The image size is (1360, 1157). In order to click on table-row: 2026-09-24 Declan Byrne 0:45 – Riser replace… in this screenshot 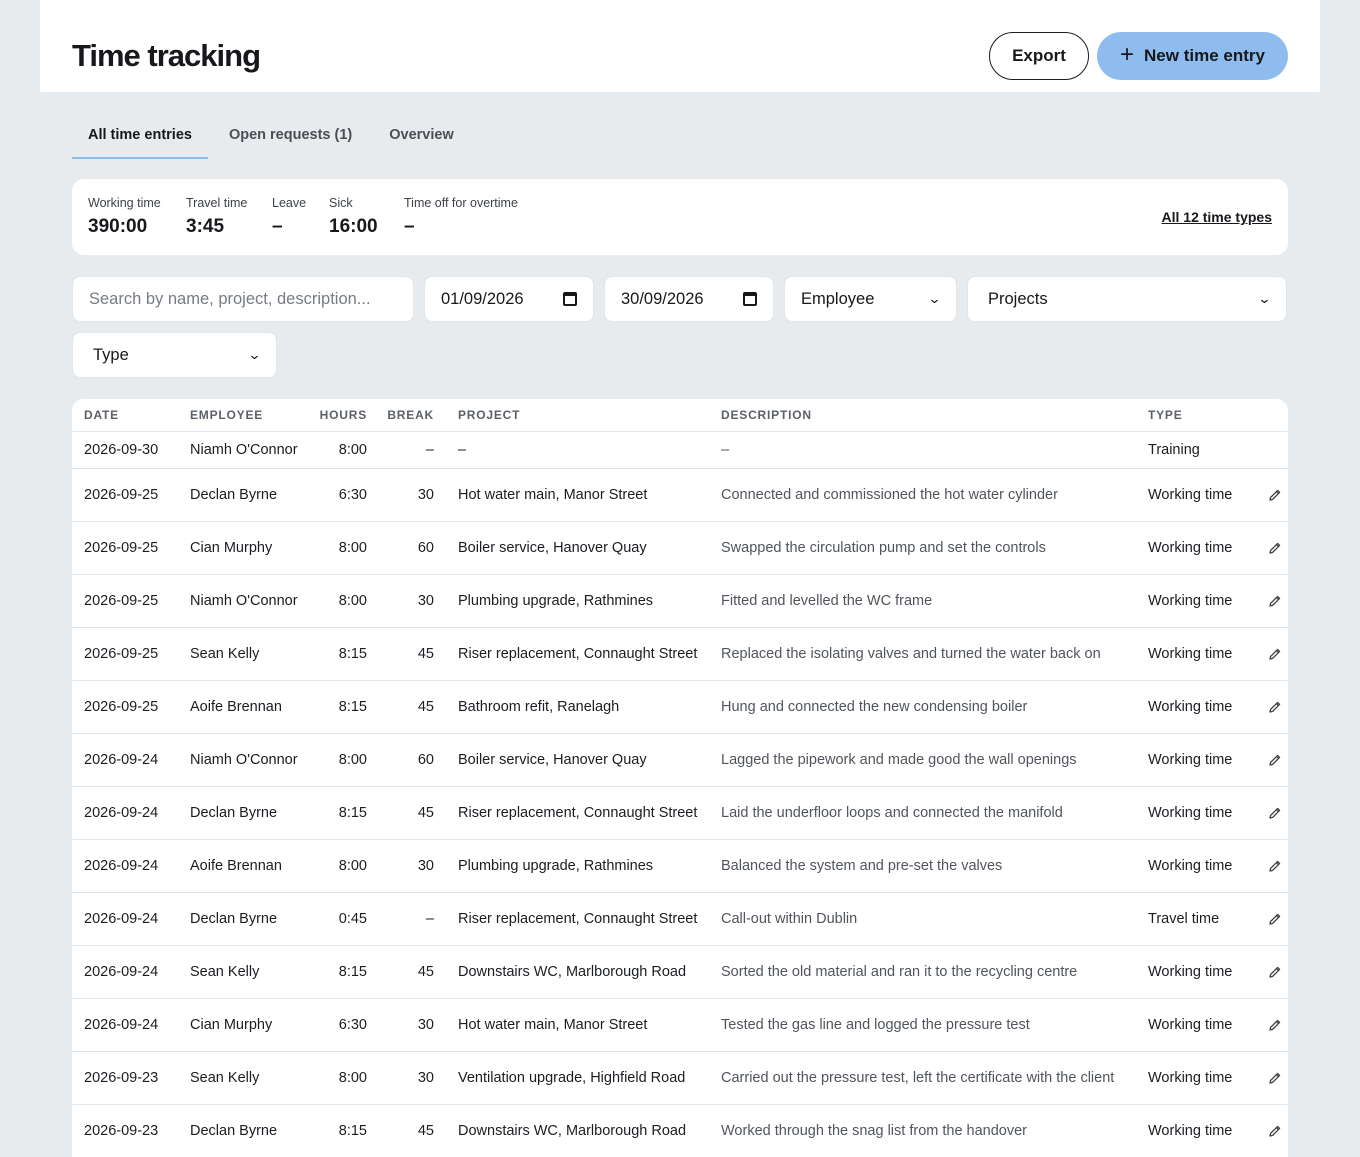, I will do `click(680, 919)`.